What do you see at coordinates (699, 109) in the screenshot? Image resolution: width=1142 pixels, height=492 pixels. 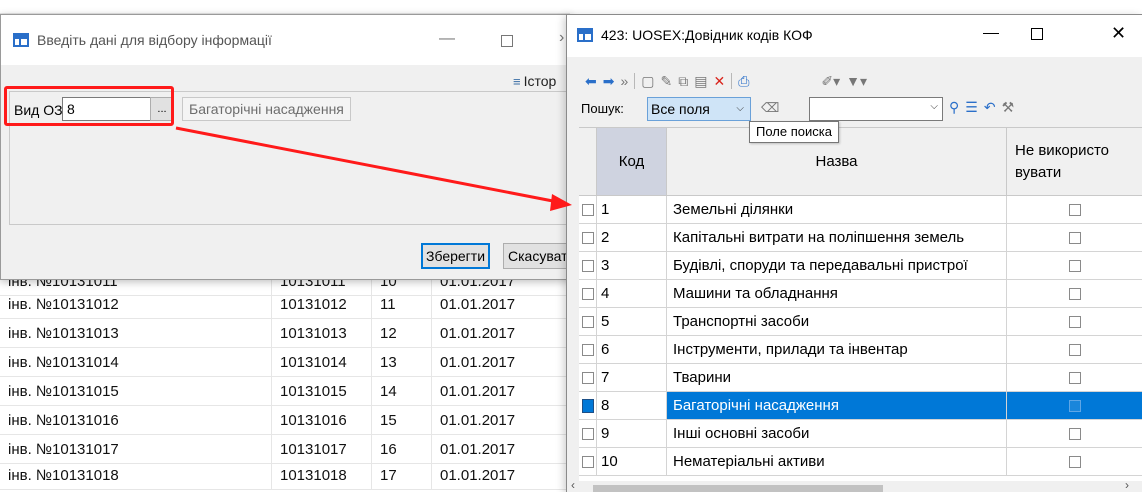 I see `search-field-select: Все поля ⌵` at bounding box center [699, 109].